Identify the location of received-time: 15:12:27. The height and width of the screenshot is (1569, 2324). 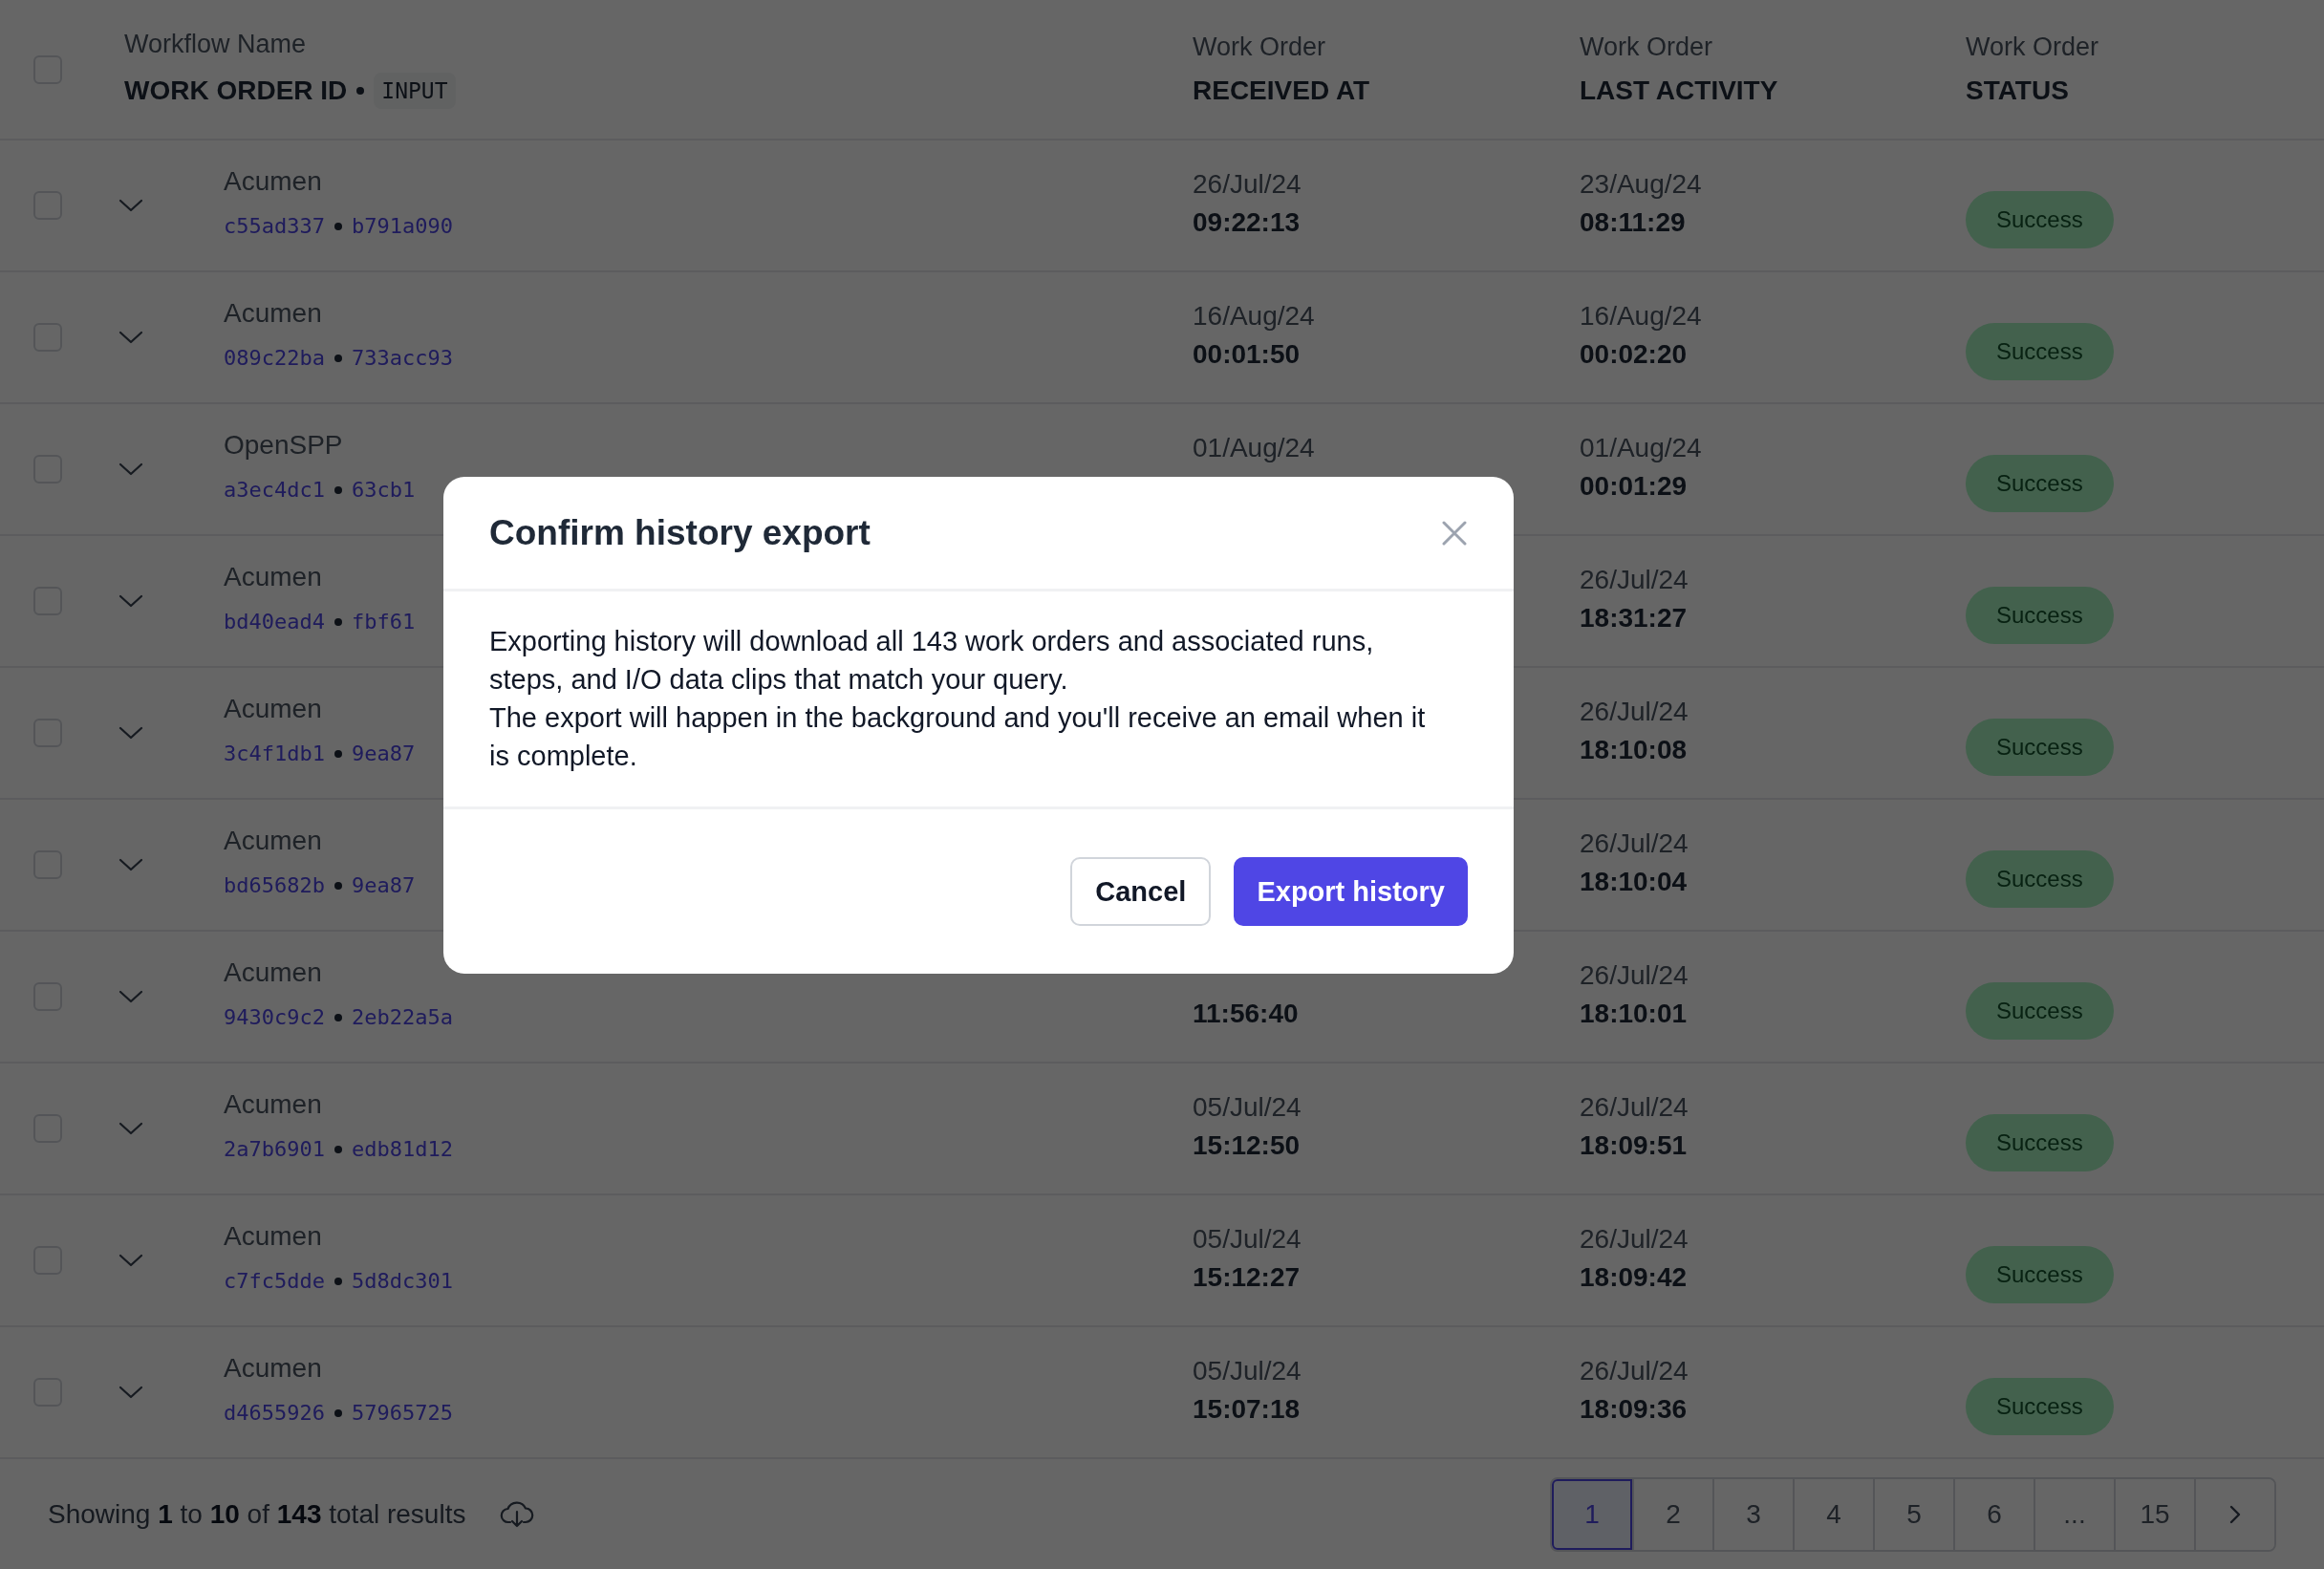
(1247, 1277).